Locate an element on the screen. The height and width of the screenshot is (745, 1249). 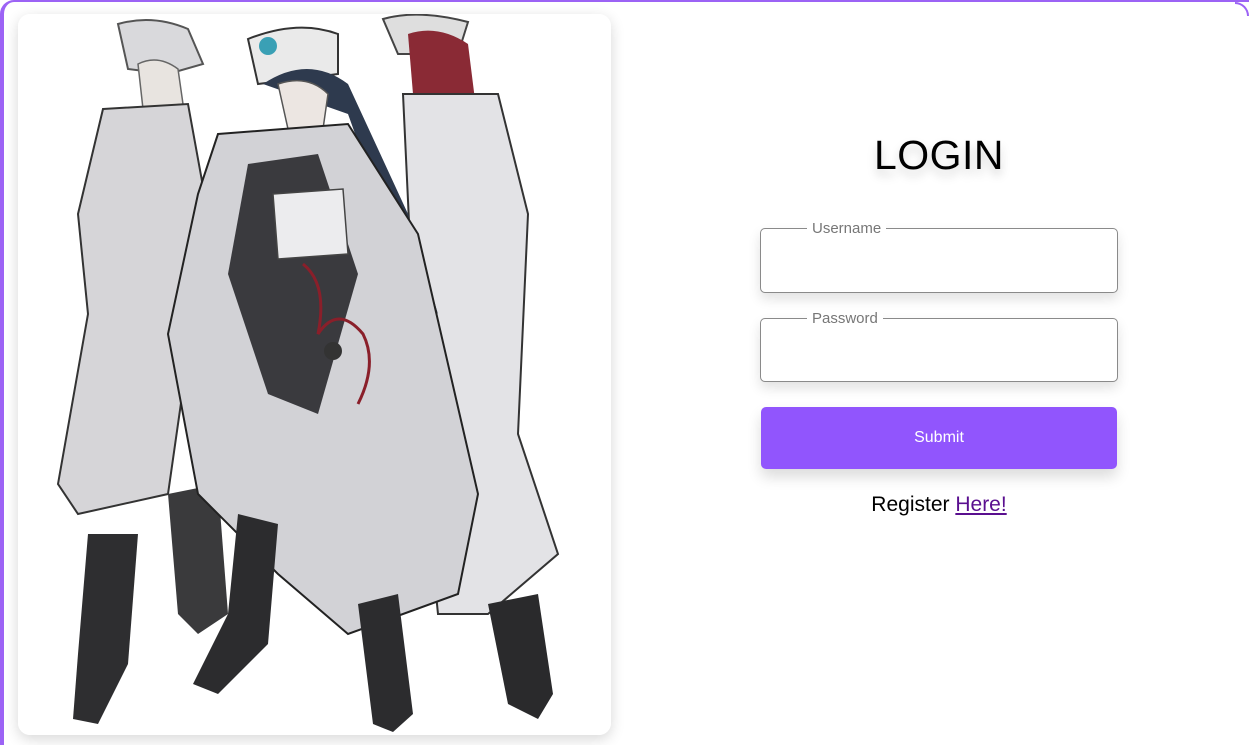
username-input is located at coordinates (939, 265).